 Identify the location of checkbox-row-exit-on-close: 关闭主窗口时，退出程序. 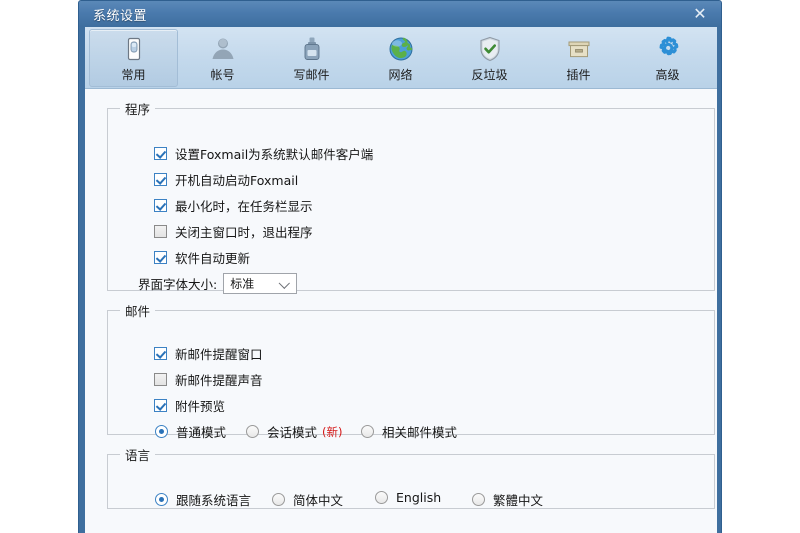
(233, 231).